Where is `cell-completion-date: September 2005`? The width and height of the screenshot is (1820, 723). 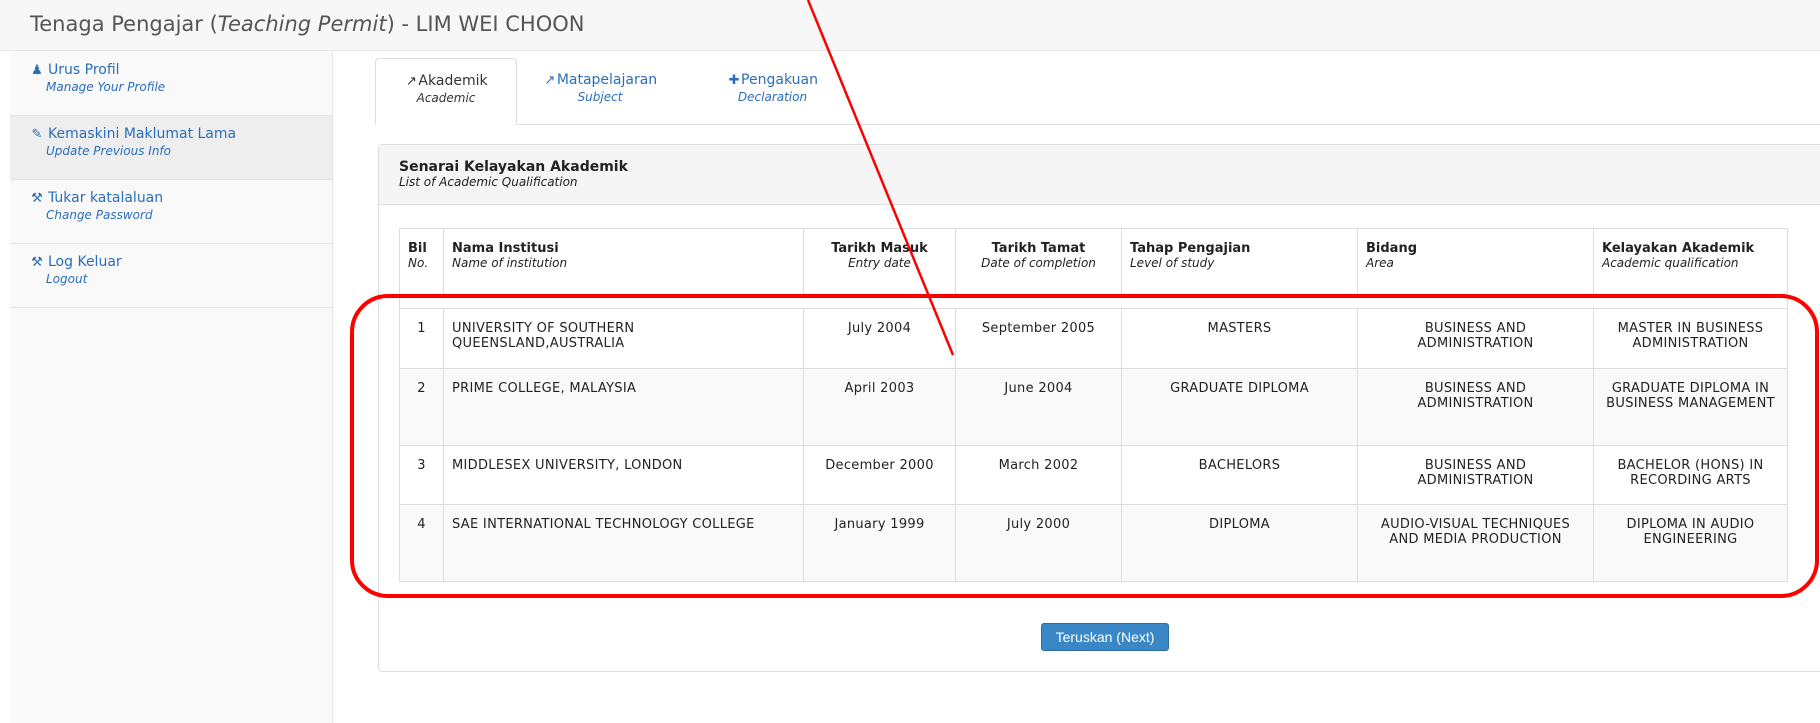 cell-completion-date: September 2005 is located at coordinates (1038, 338).